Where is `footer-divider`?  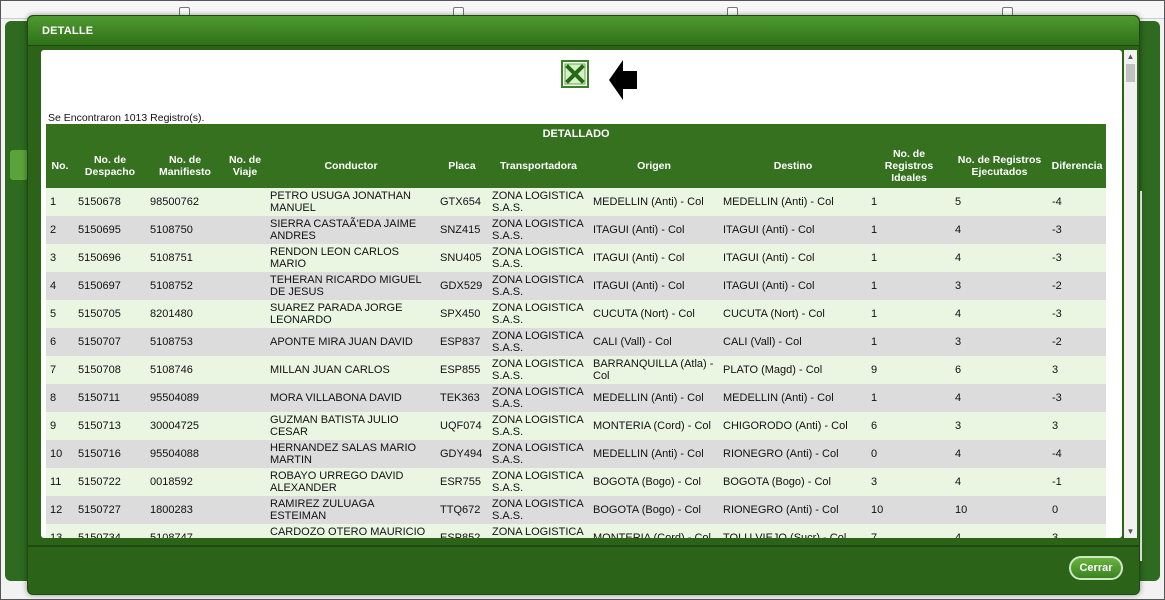 footer-divider is located at coordinates (583, 546).